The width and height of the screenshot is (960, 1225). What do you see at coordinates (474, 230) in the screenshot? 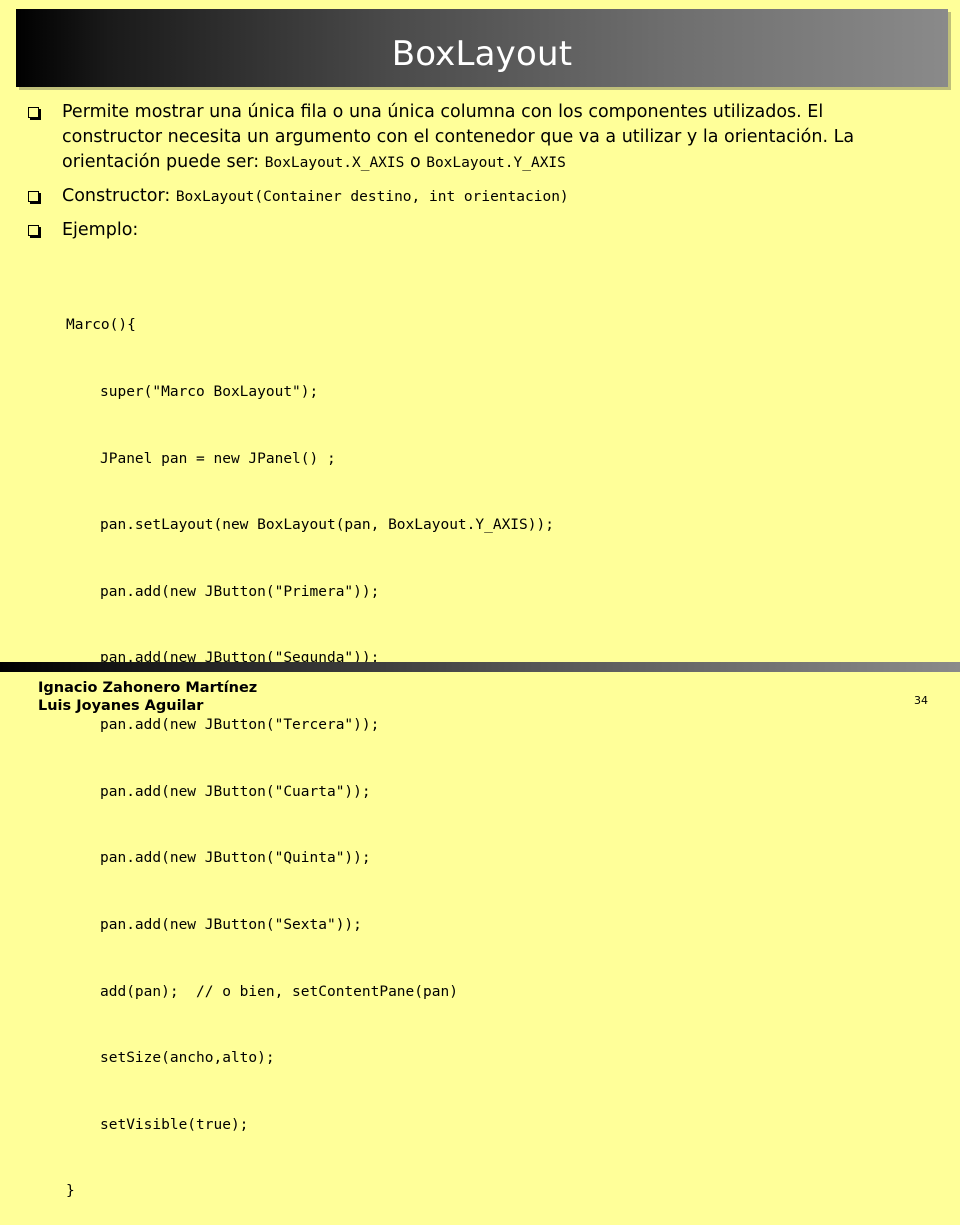
I see `bullet-example: Ejemplo:` at bounding box center [474, 230].